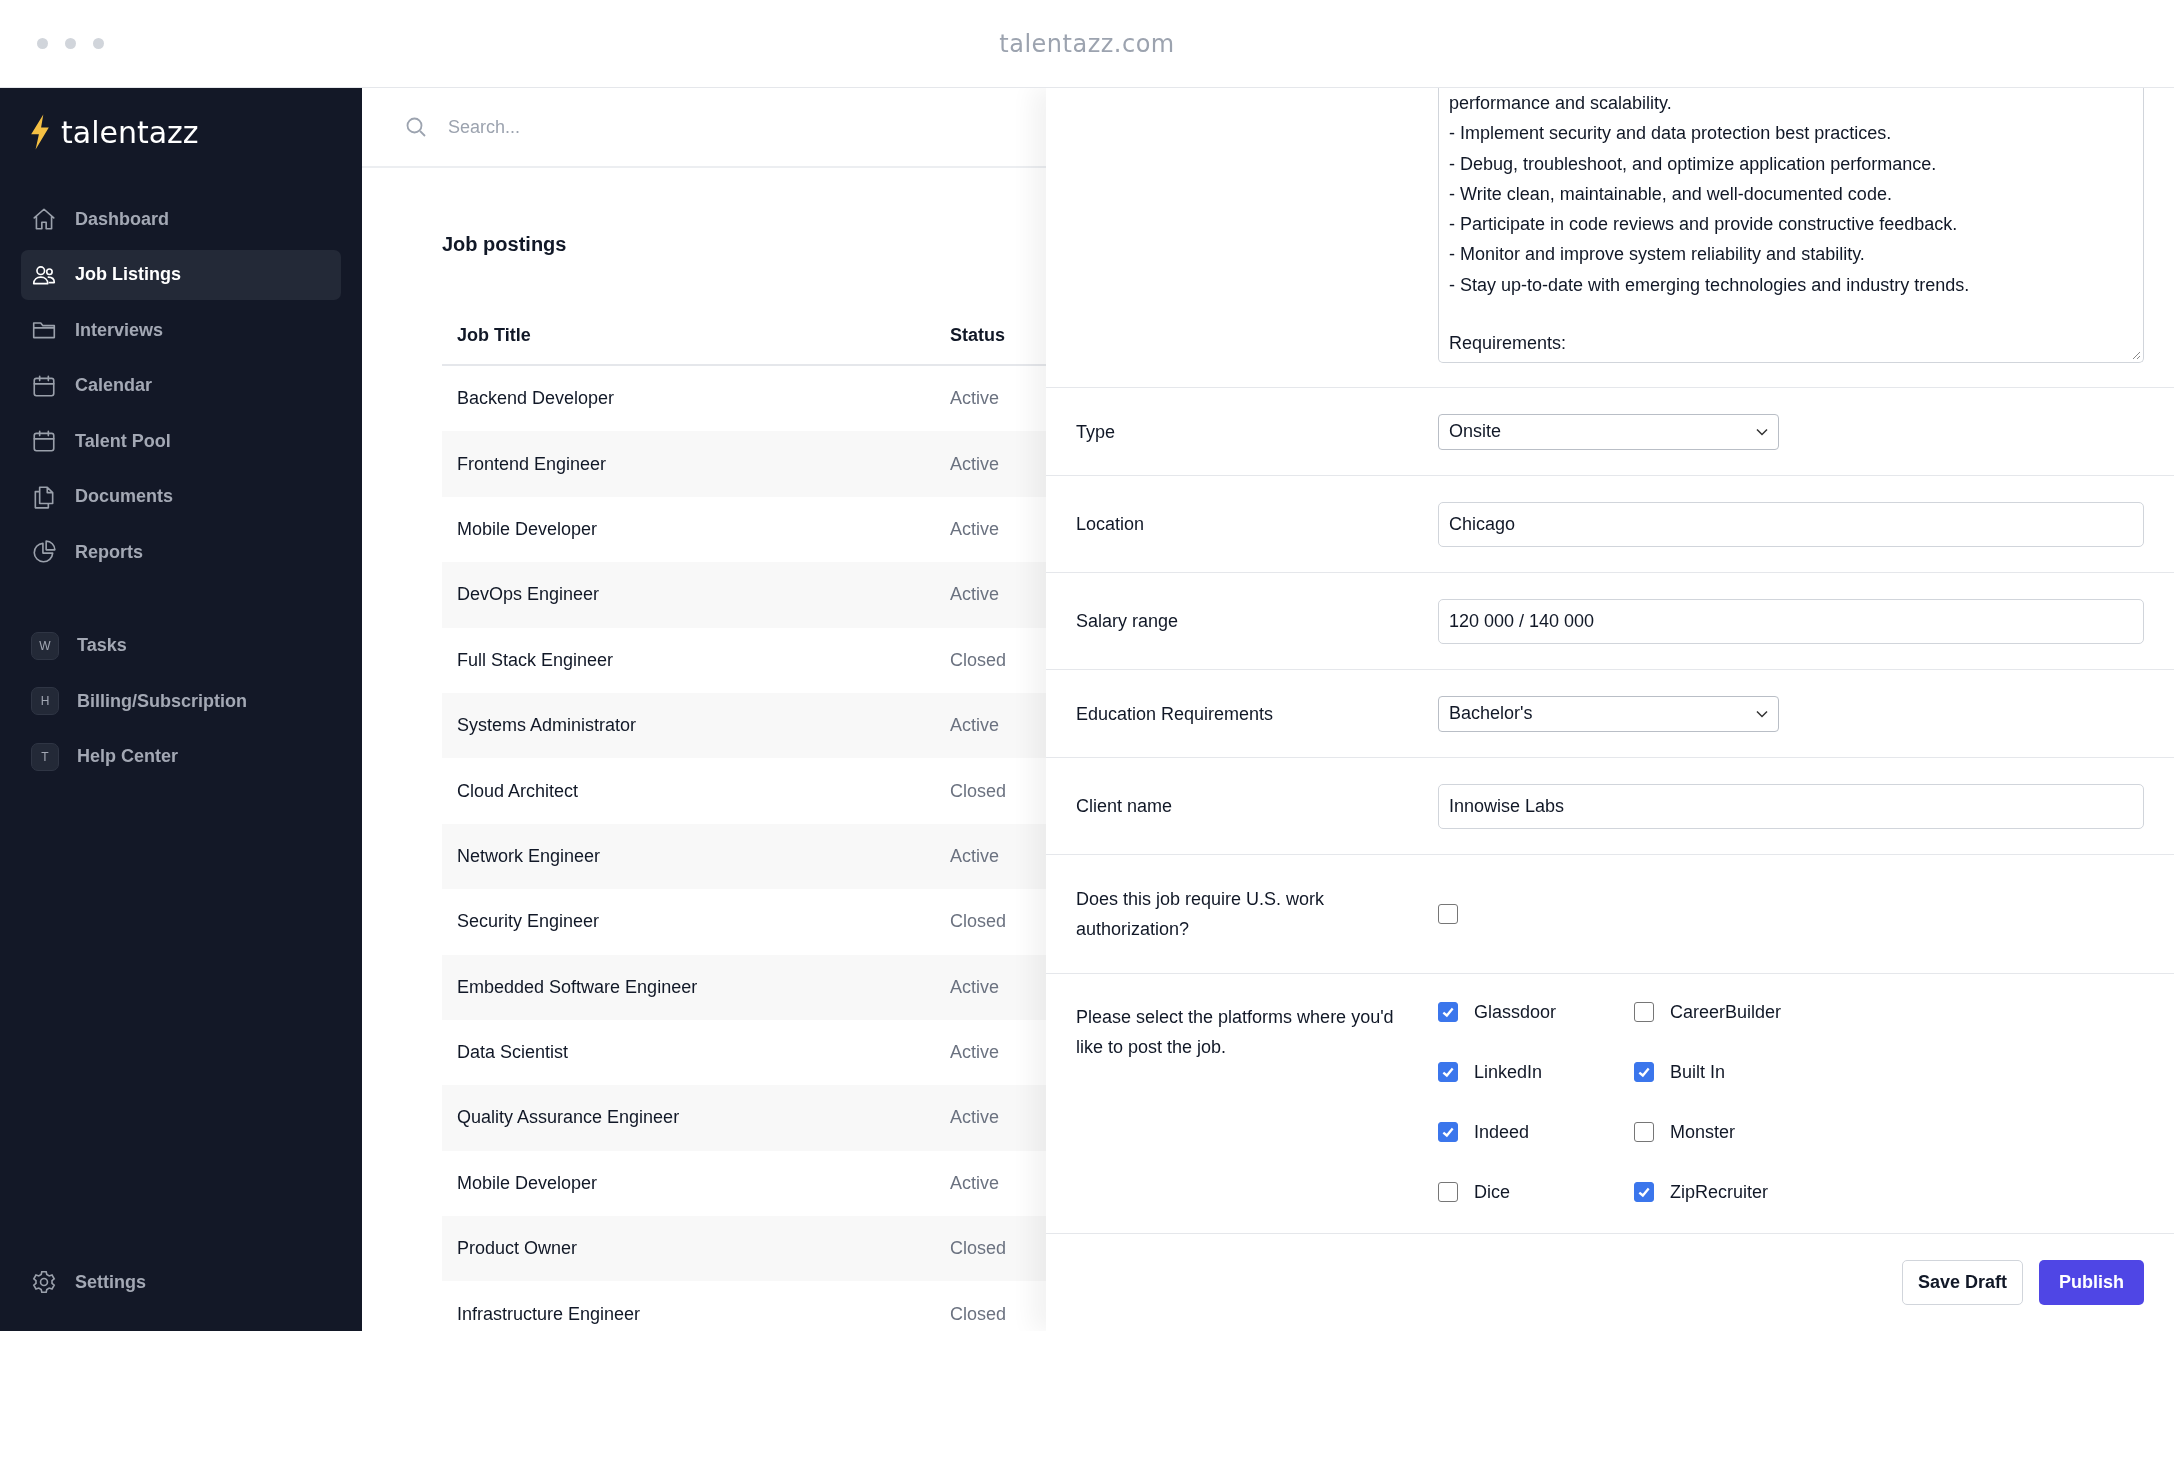  I want to click on job-title-text: Product Owner, so click(517, 1249).